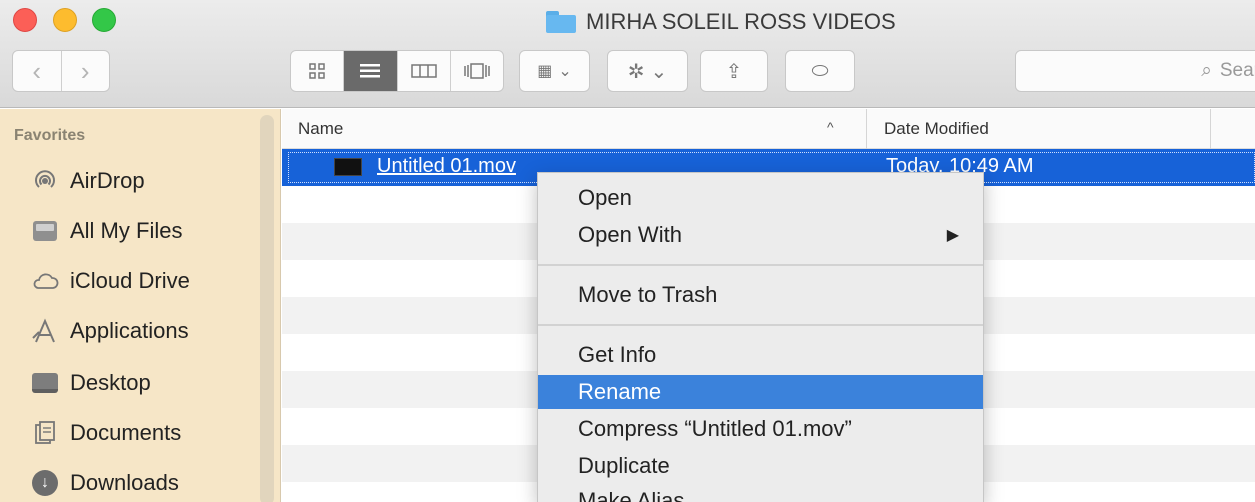 This screenshot has width=1255, height=502. I want to click on search-input: ⌕ Sear, so click(1135, 71).